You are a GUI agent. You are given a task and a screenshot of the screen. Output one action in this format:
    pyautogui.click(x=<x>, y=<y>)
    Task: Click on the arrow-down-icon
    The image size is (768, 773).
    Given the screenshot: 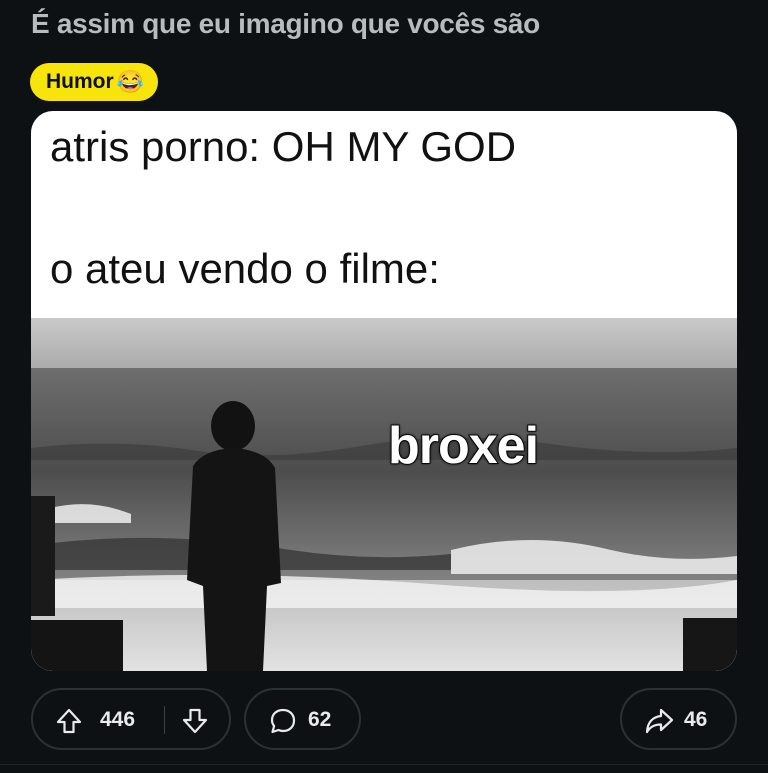 What is the action you would take?
    pyautogui.click(x=195, y=721)
    